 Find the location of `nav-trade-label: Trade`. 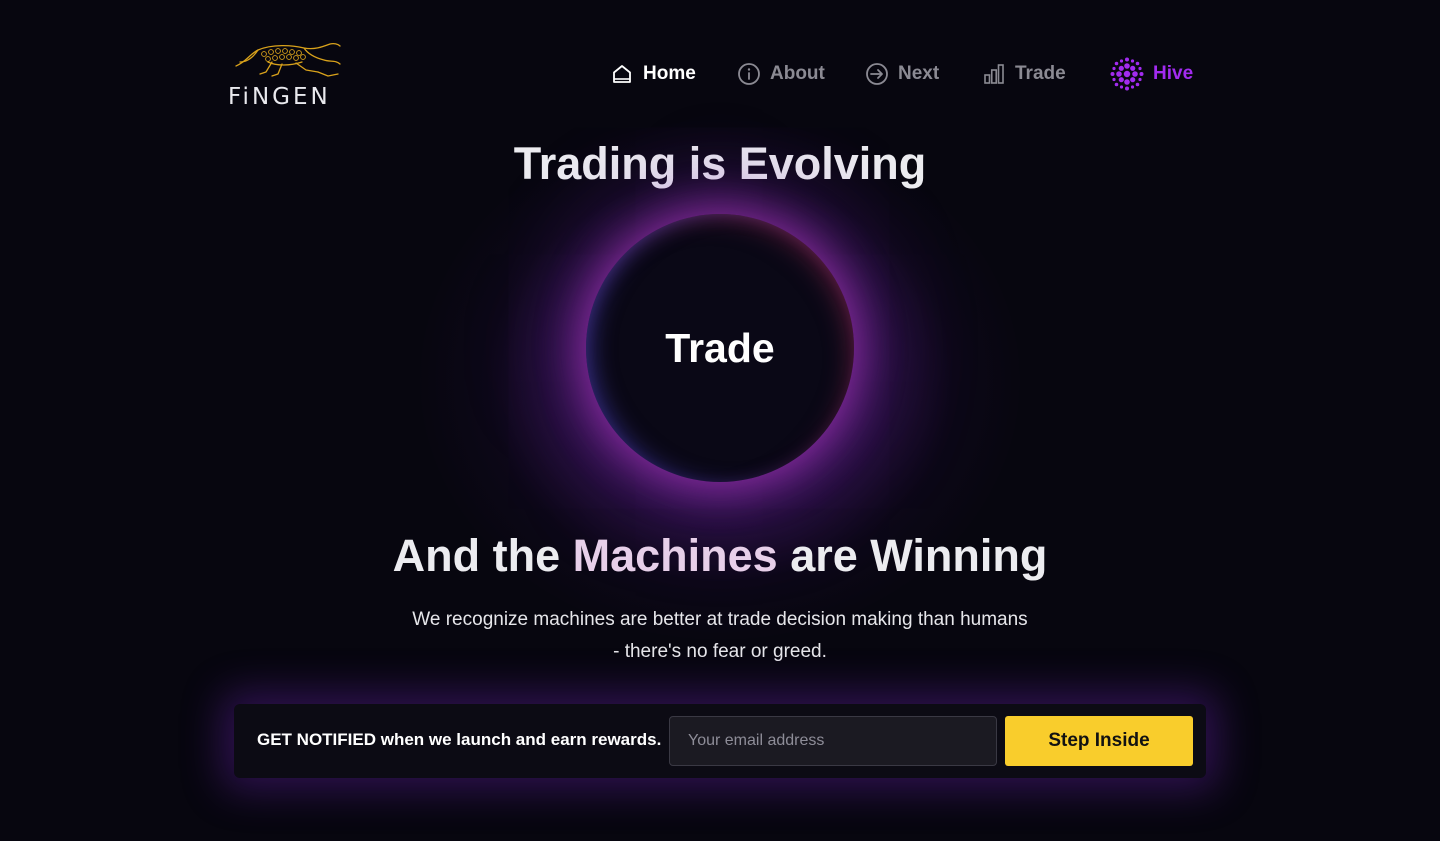

nav-trade-label: Trade is located at coordinates (1040, 73).